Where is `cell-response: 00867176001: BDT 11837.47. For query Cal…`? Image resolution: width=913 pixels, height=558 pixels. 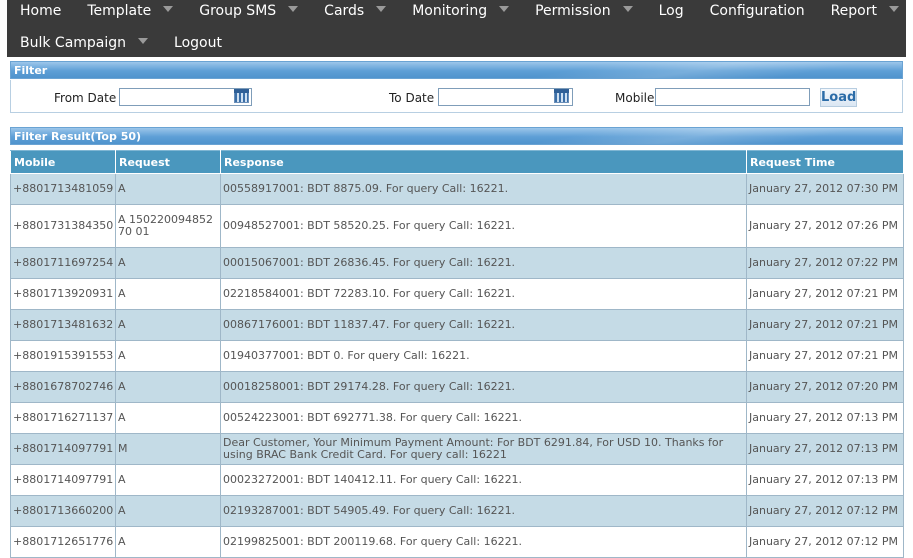 cell-response: 00867176001: BDT 11837.47. For query Cal… is located at coordinates (483, 325).